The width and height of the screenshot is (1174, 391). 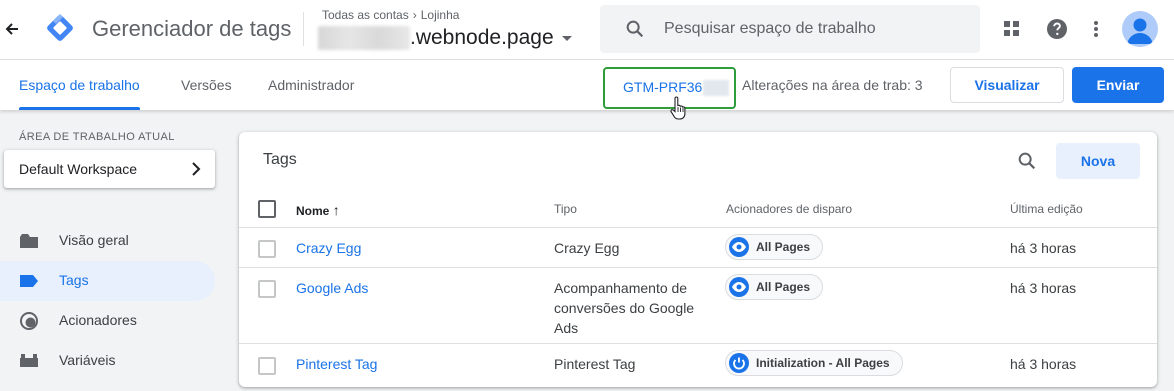 What do you see at coordinates (663, 87) in the screenshot?
I see `container-id-text: GTM-PRF36` at bounding box center [663, 87].